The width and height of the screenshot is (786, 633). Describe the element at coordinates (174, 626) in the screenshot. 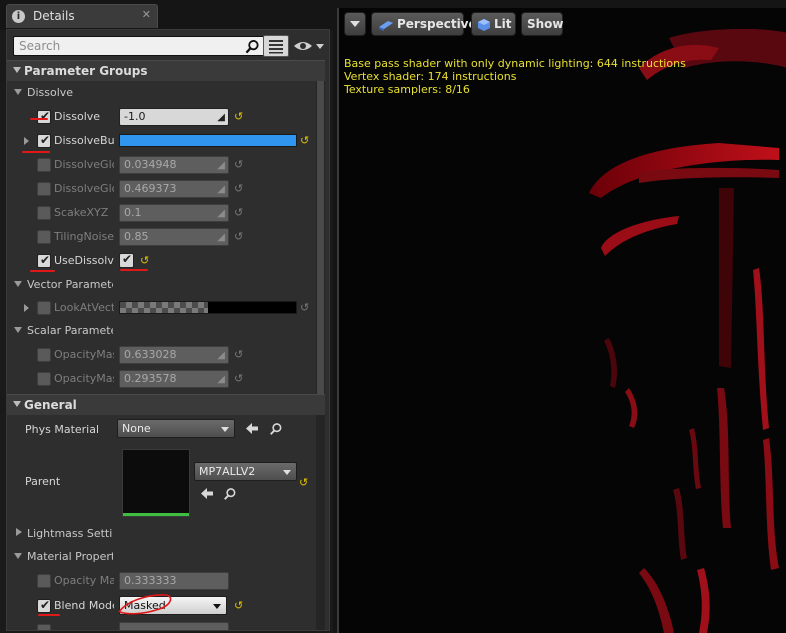

I see `param-value-field` at that location.